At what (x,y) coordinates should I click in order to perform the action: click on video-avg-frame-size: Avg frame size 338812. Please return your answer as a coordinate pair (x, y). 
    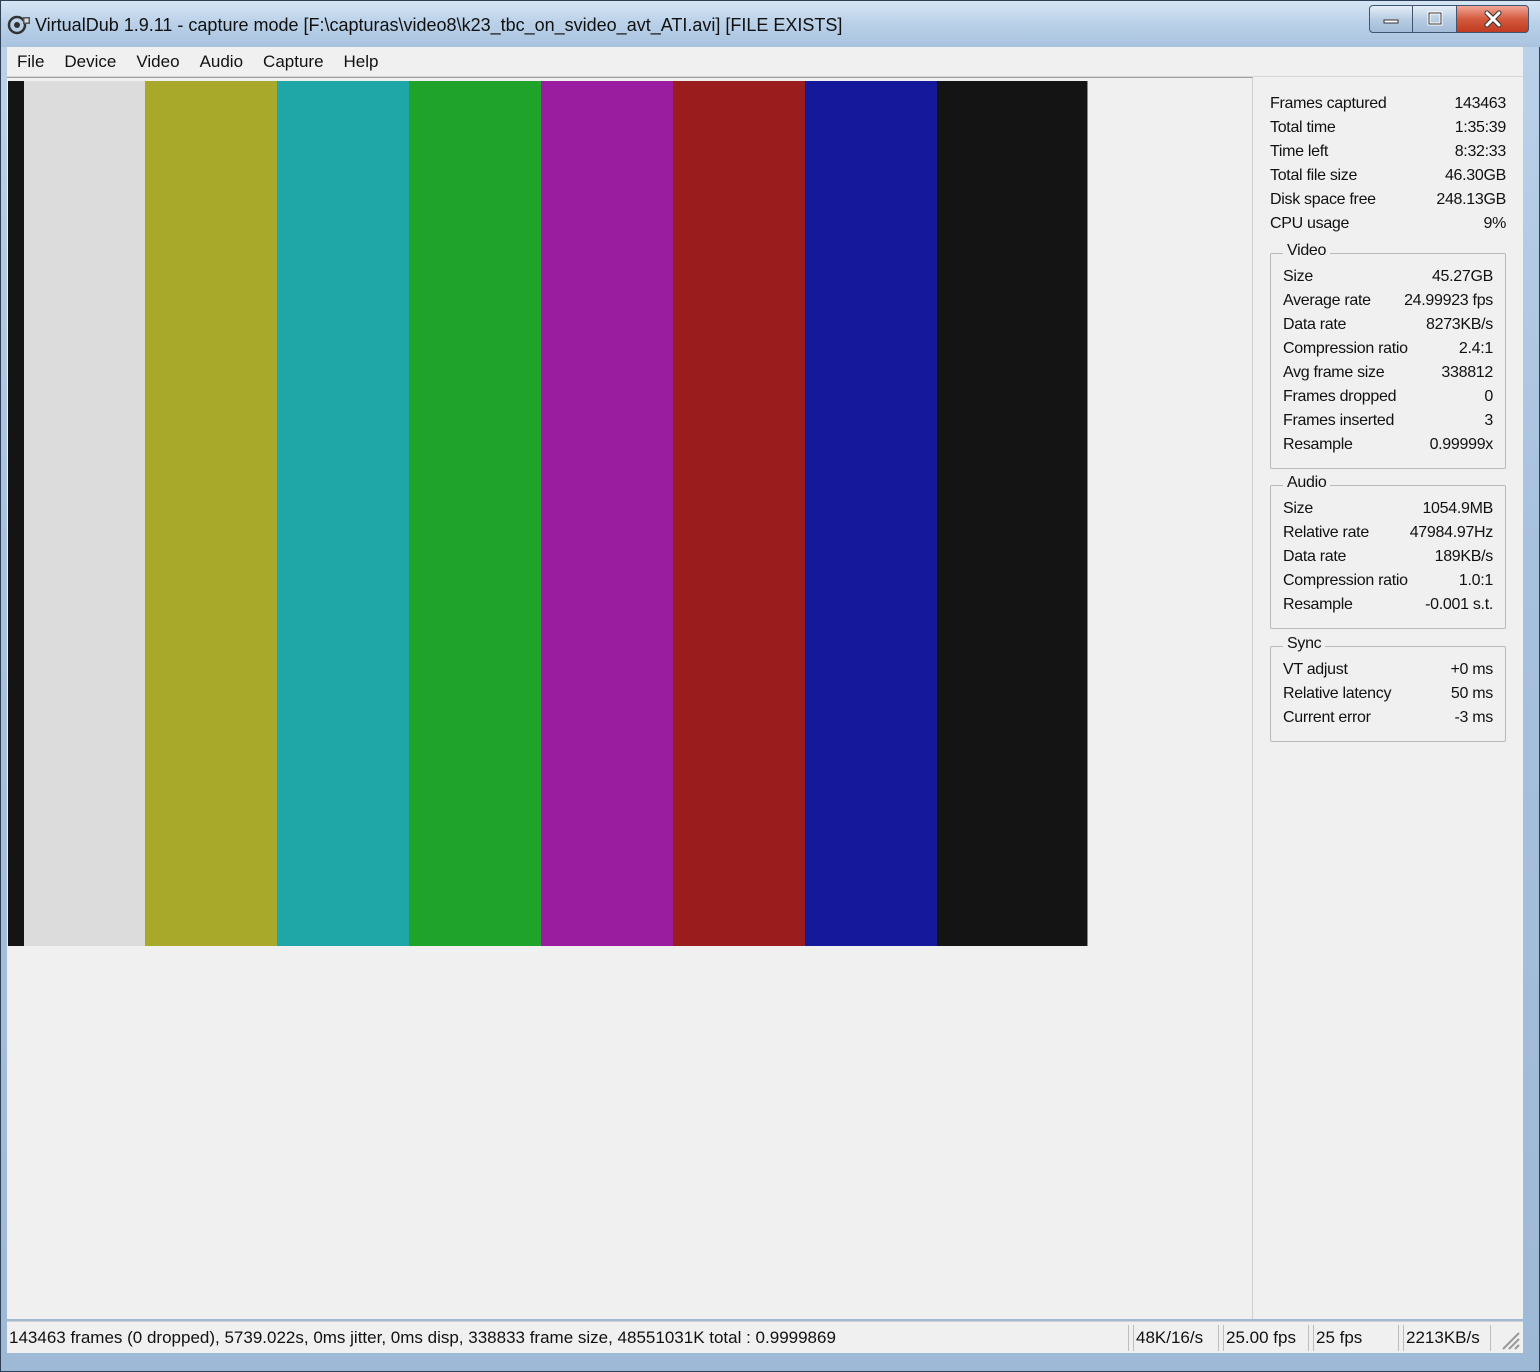
    Looking at the image, I should click on (1388, 372).